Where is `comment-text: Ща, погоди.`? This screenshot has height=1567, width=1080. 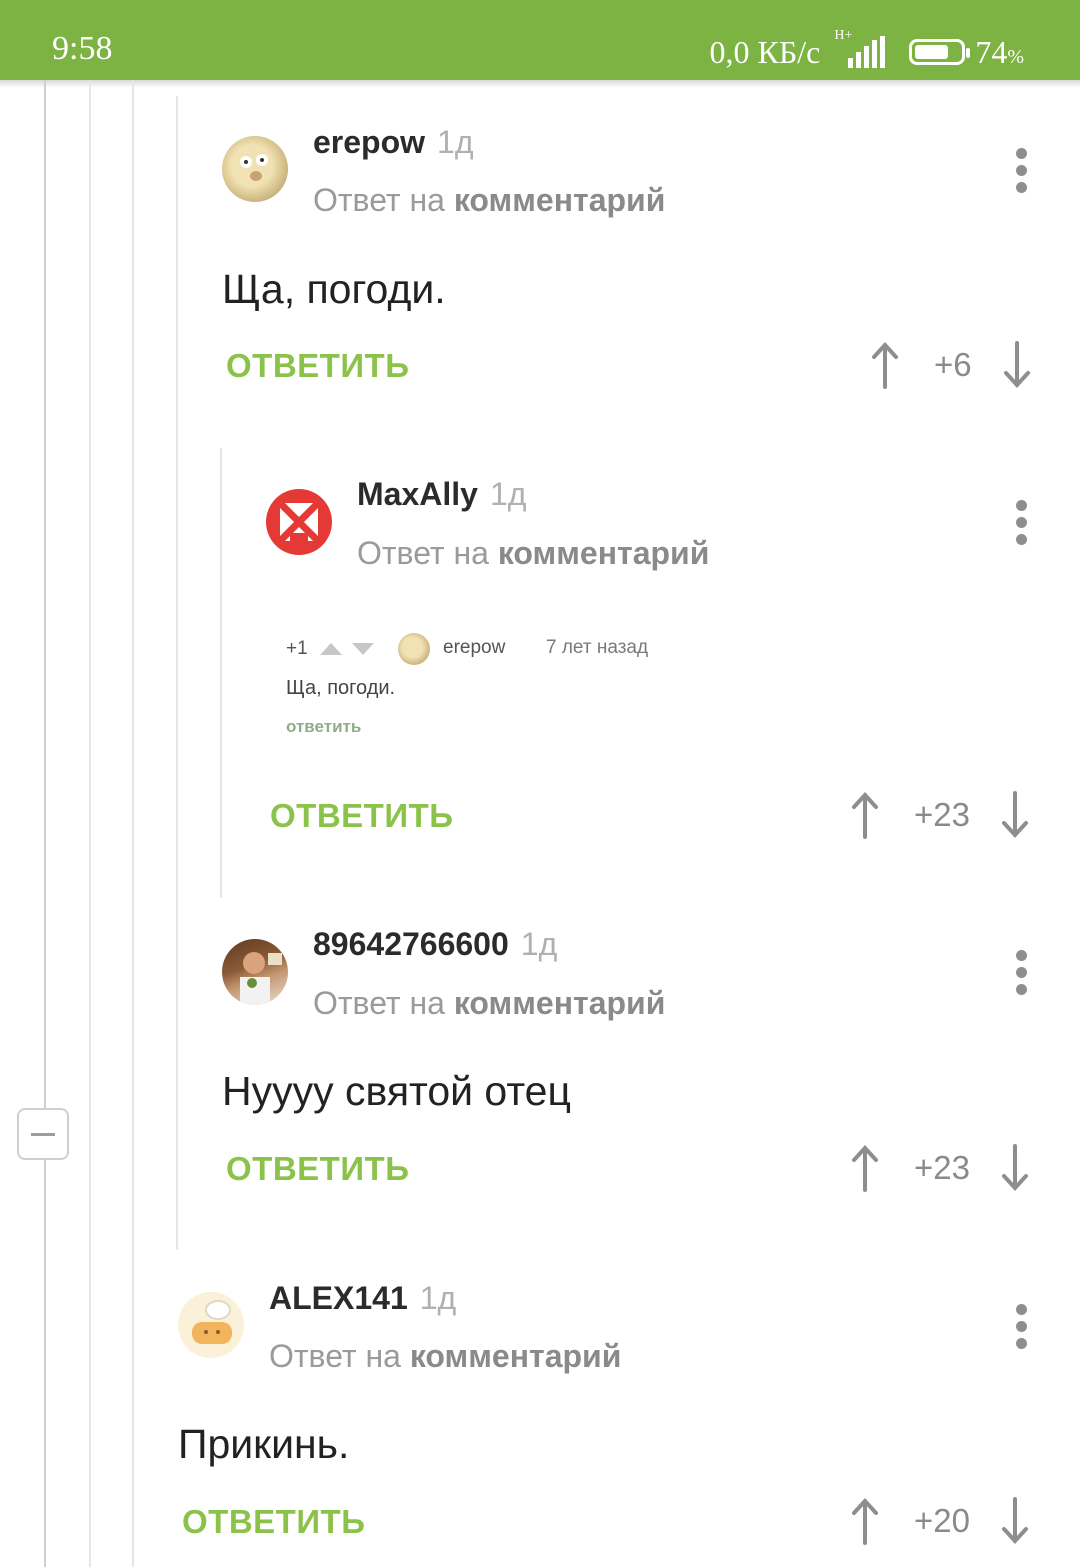 comment-text: Ща, погоди. is located at coordinates (334, 289).